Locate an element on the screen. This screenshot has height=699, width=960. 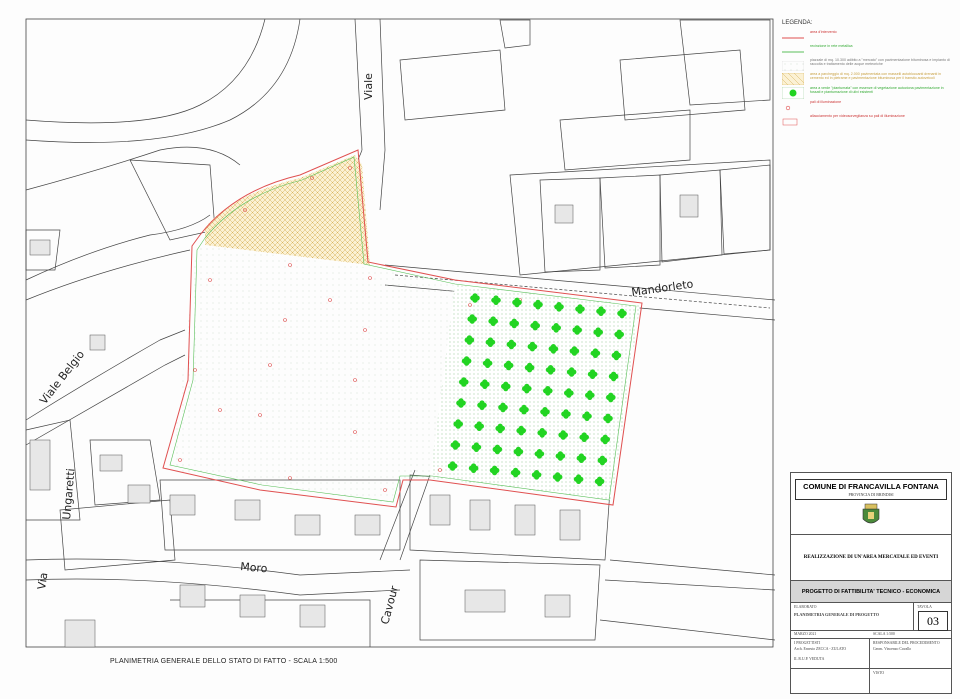
visto-label: VISTO is located at coordinates (879, 673).